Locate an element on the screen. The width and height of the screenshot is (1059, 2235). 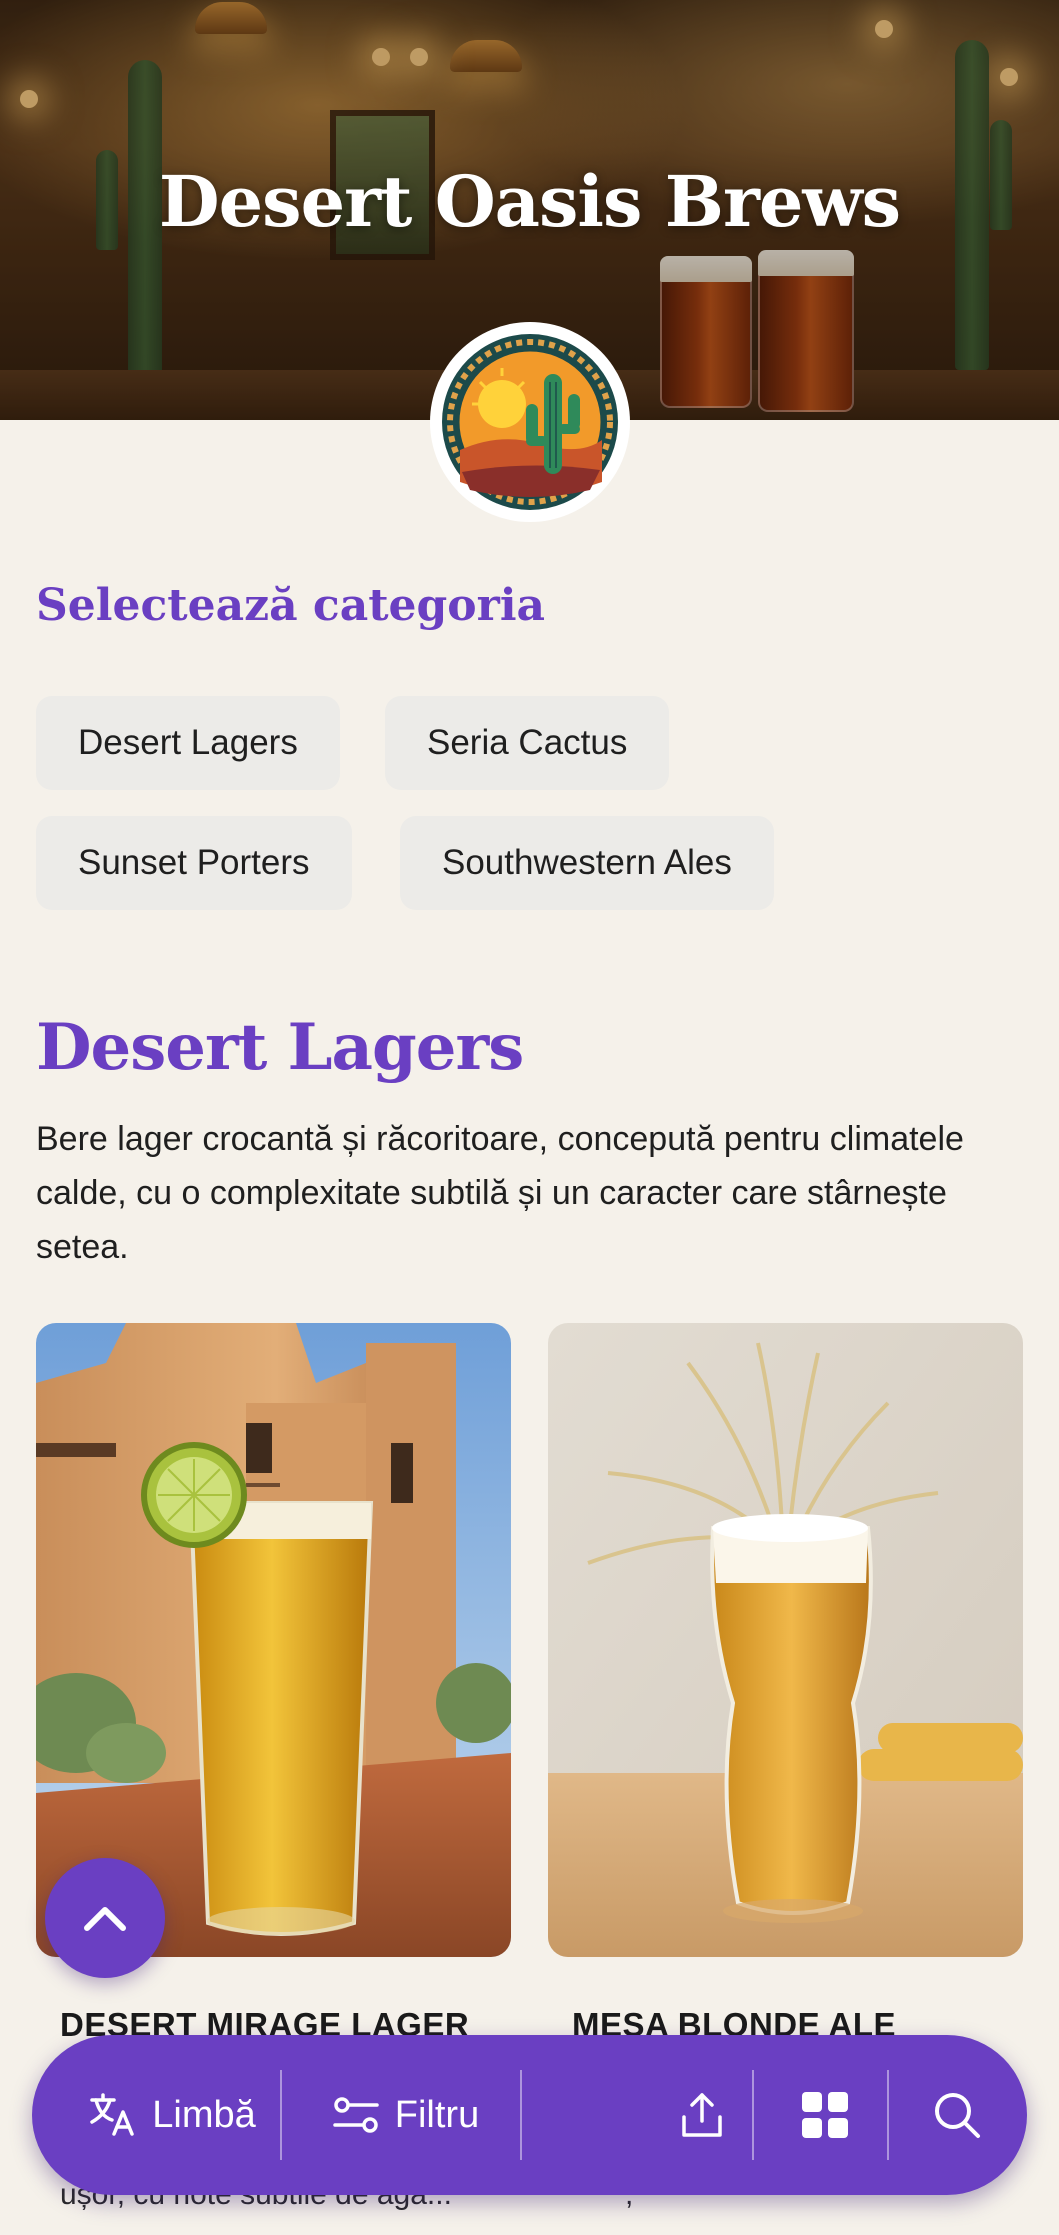
scroll-to-top-button is located at coordinates (105, 1918).